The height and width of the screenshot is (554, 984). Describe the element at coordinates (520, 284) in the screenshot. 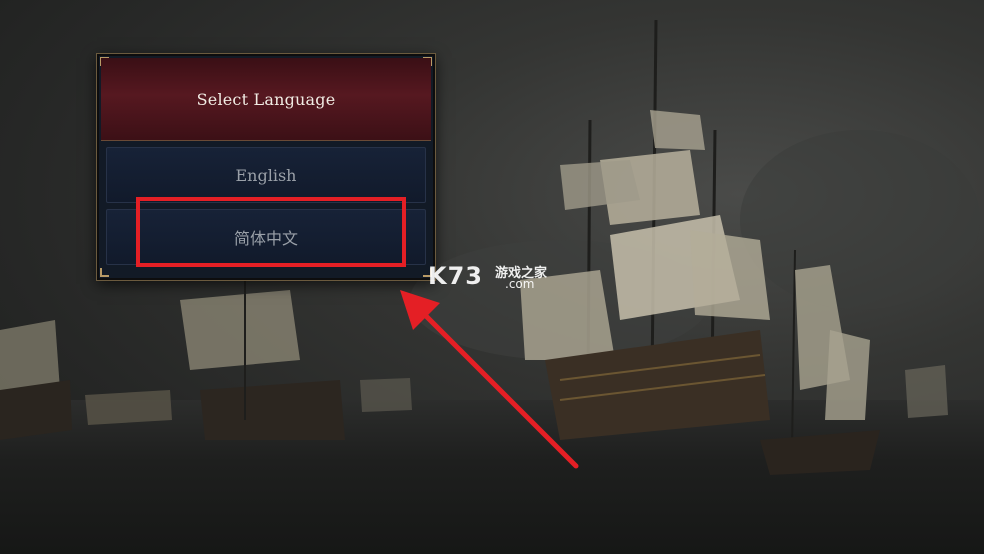

I see `watermark-domain: .com` at that location.